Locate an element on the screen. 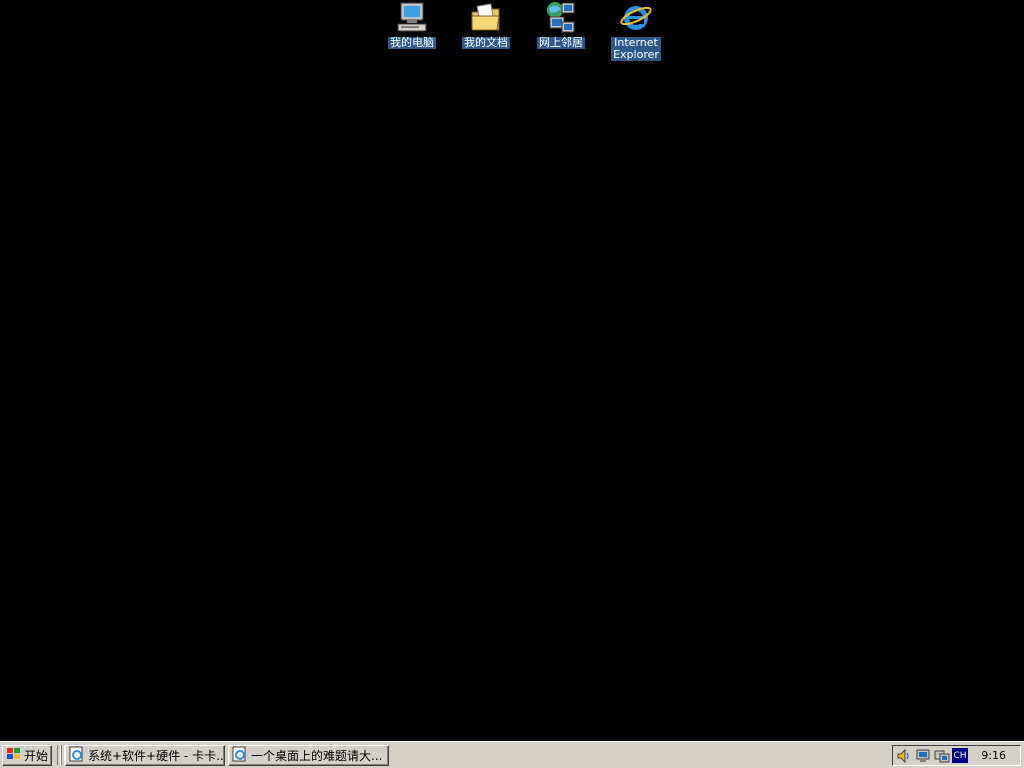 This screenshot has width=1024, height=768. my-computer-icon is located at coordinates (412, 18).